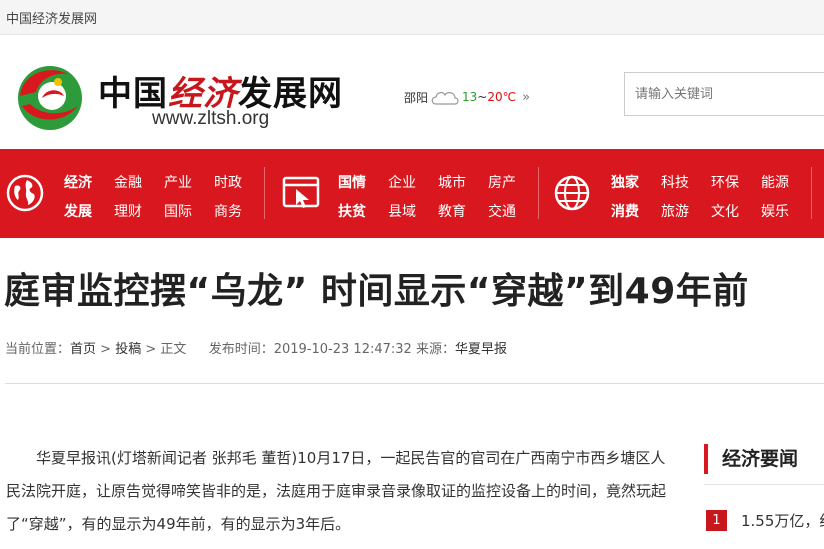  I want to click on weather-widget: 邵阳 13 ~20 ℃ », so click(467, 97).